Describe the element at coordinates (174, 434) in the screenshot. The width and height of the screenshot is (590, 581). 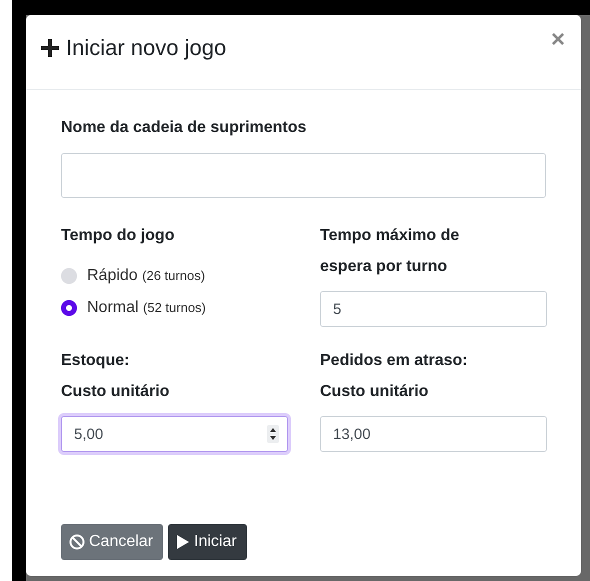
I see `input-field: 5,00` at that location.